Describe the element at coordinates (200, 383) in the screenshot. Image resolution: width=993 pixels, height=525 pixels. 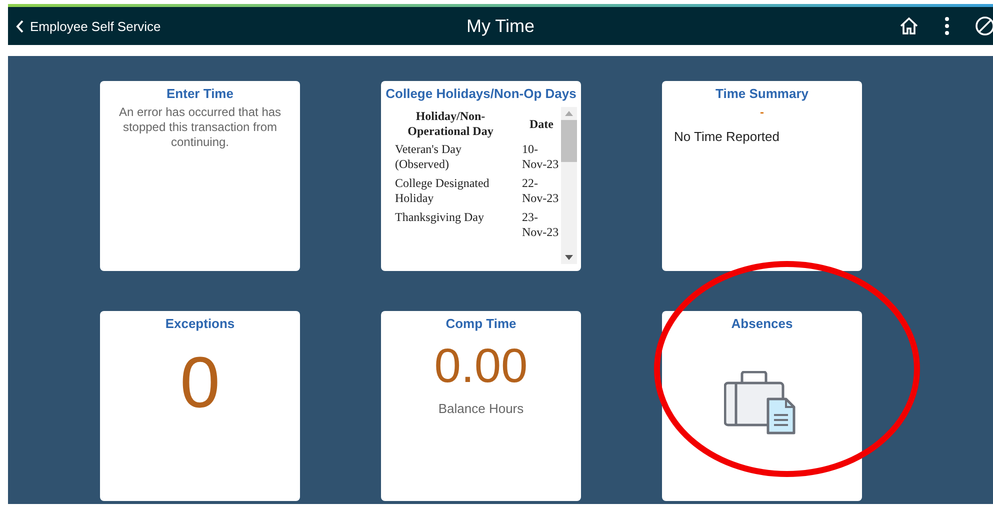
I see `exceptions-count: 0` at that location.